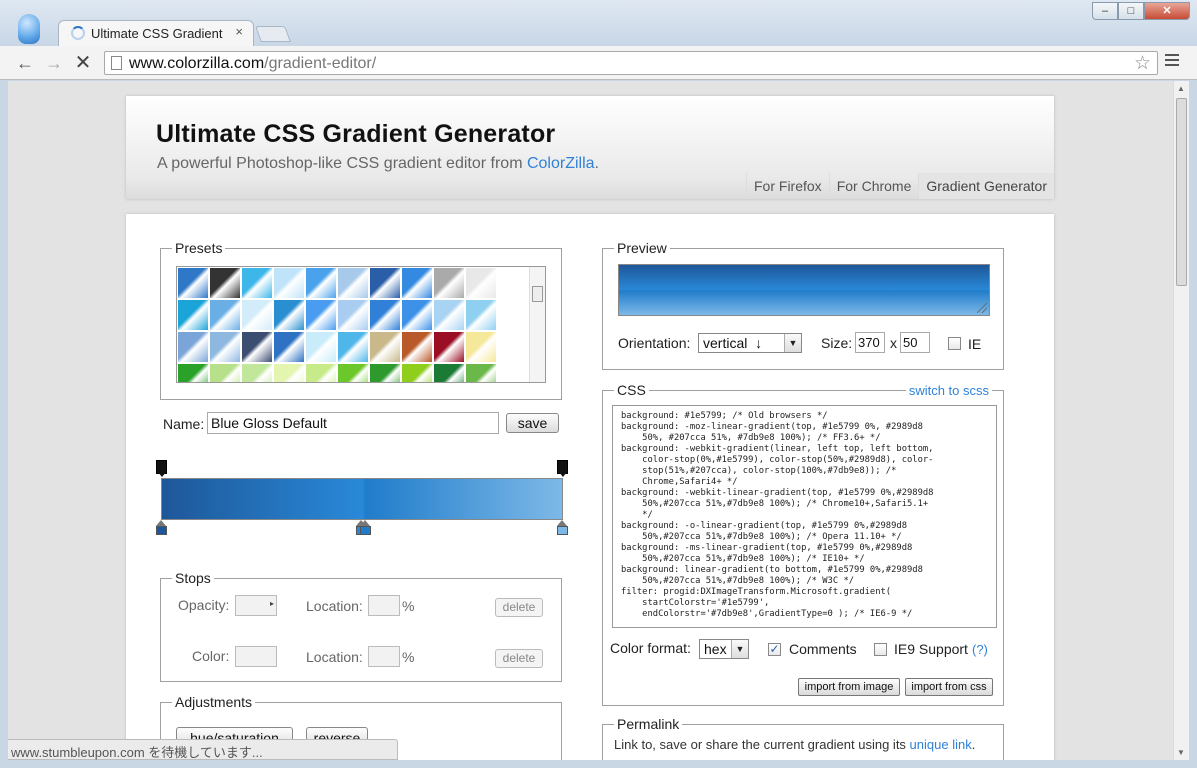  Describe the element at coordinates (561, 163) in the screenshot. I see `colorzilla-link: ColorZilla` at that location.